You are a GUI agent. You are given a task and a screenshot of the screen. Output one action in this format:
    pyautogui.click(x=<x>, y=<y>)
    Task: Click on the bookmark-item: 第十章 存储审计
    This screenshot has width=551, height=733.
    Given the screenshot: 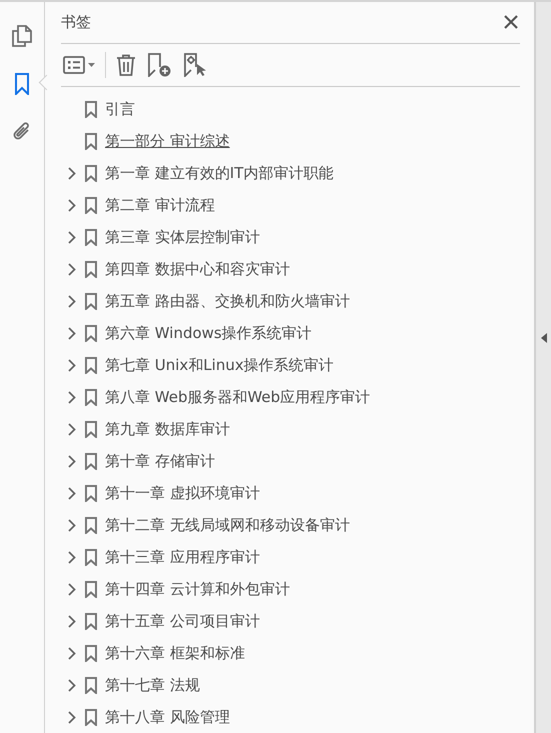 What is the action you would take?
    pyautogui.click(x=160, y=461)
    